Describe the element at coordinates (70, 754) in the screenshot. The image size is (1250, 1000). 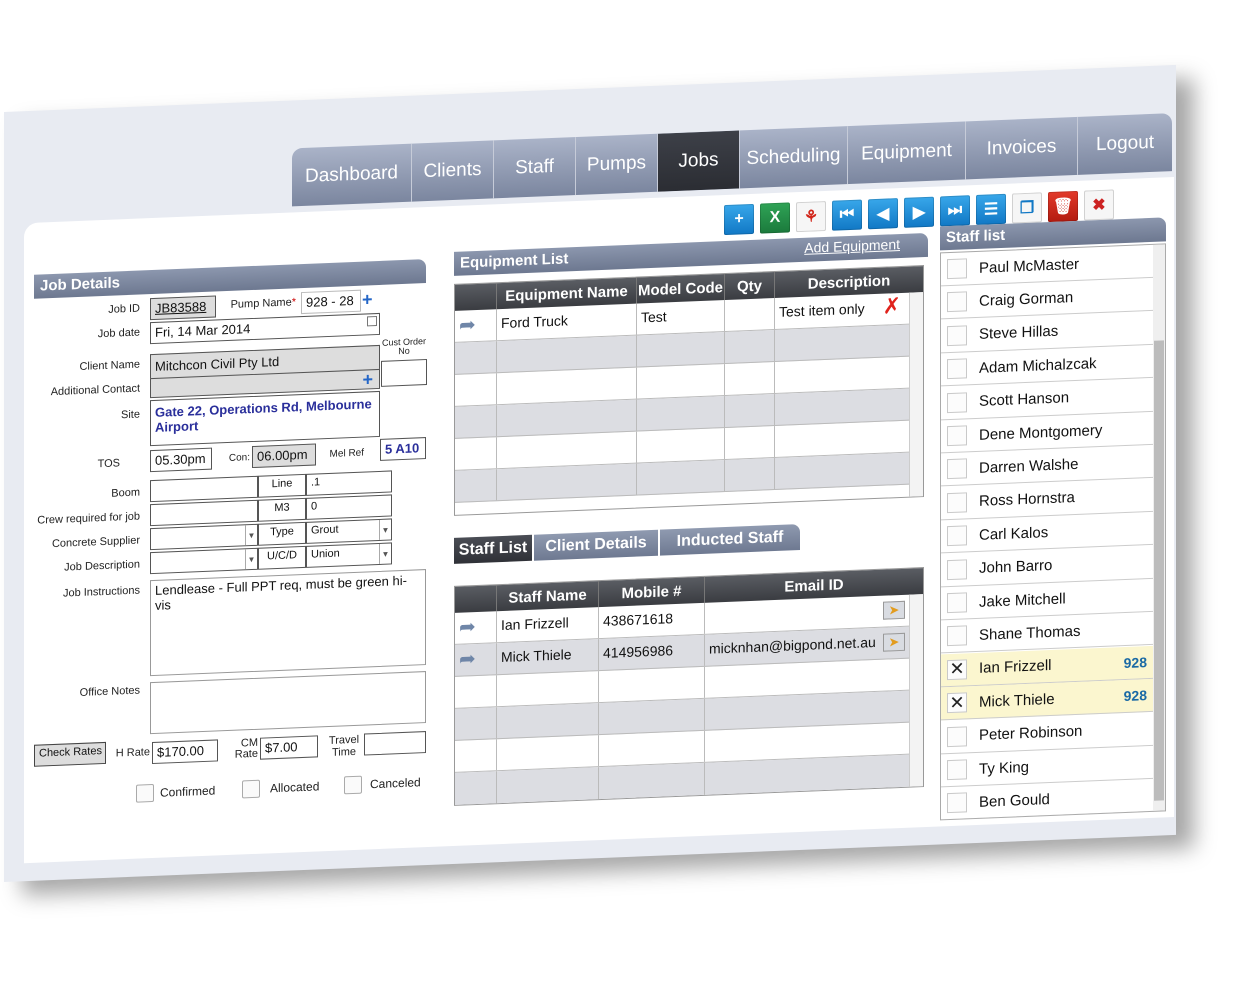
I see `check-rates-button: Check Rates` at that location.